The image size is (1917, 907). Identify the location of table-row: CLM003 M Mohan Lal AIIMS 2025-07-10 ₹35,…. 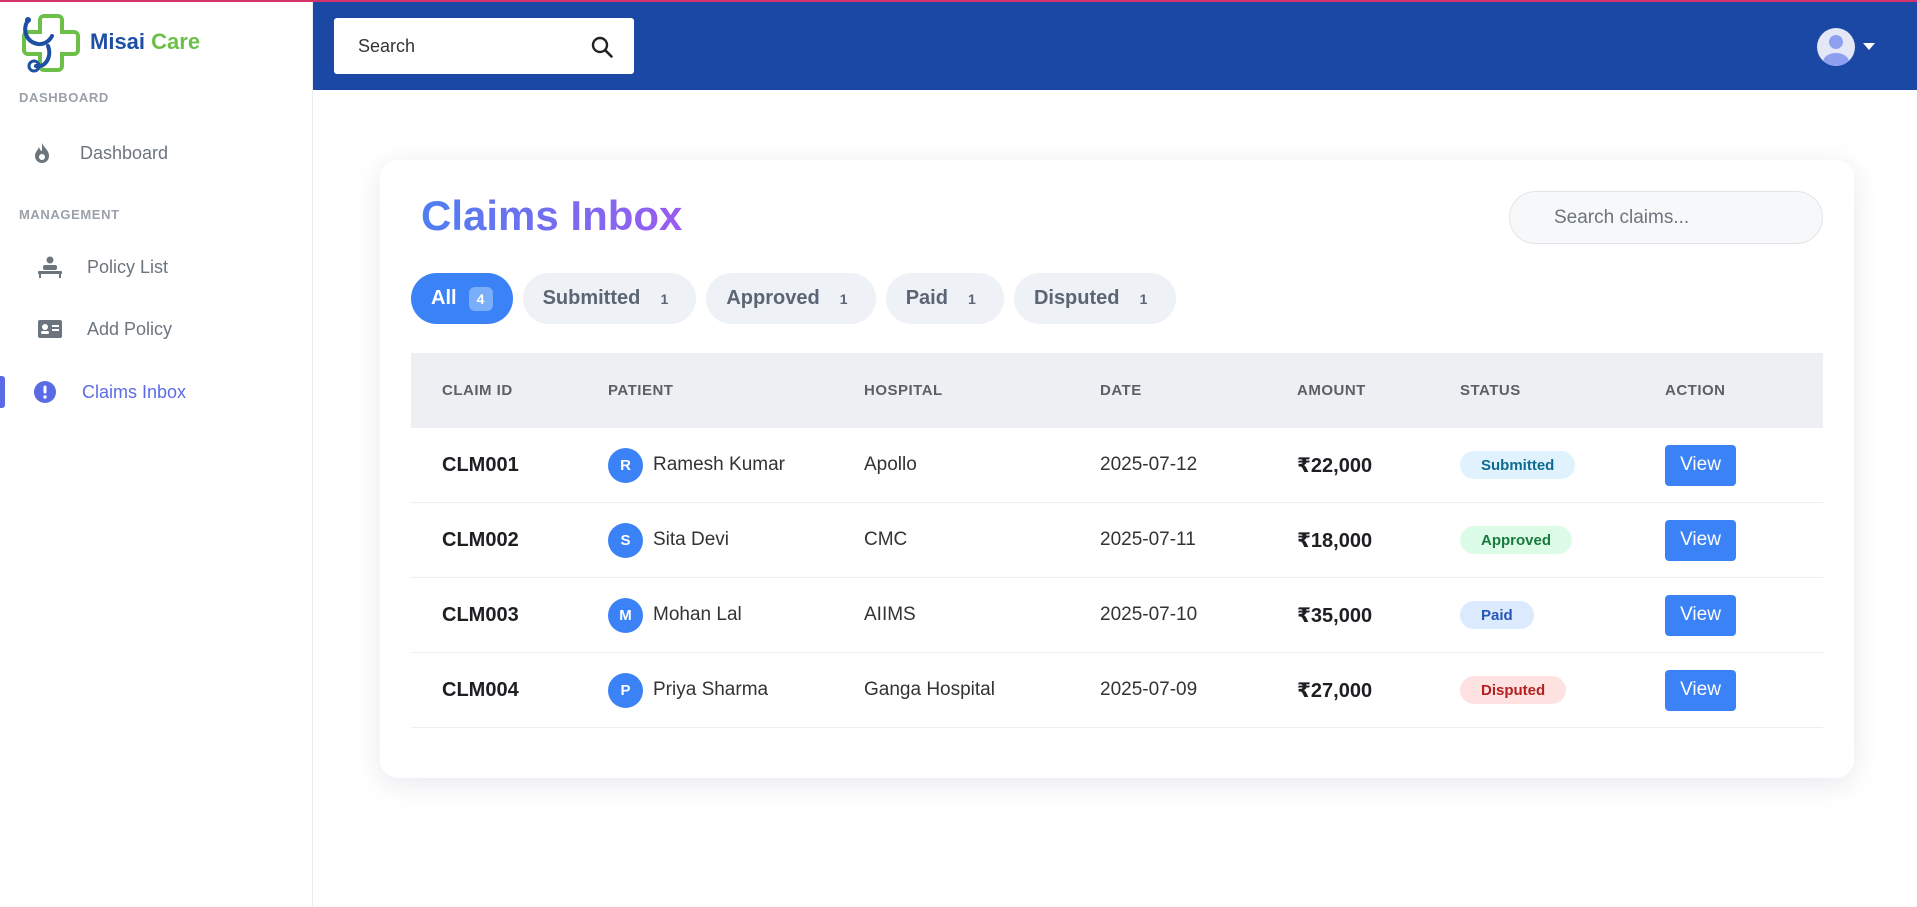
(1117, 615).